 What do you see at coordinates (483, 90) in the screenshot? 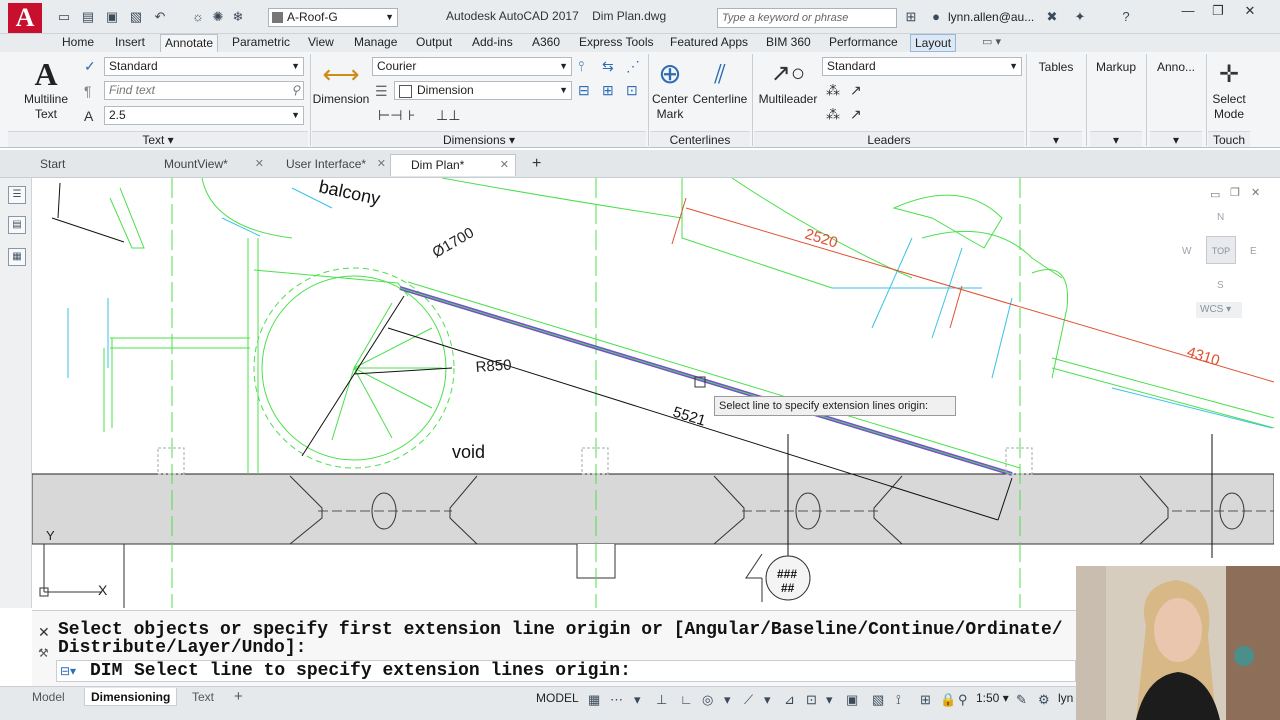
I see `dim-style-dropdown: Dimension ▼` at bounding box center [483, 90].